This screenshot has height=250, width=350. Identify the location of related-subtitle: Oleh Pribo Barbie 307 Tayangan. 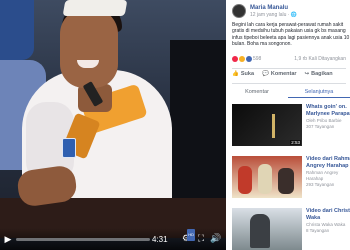
(324, 123).